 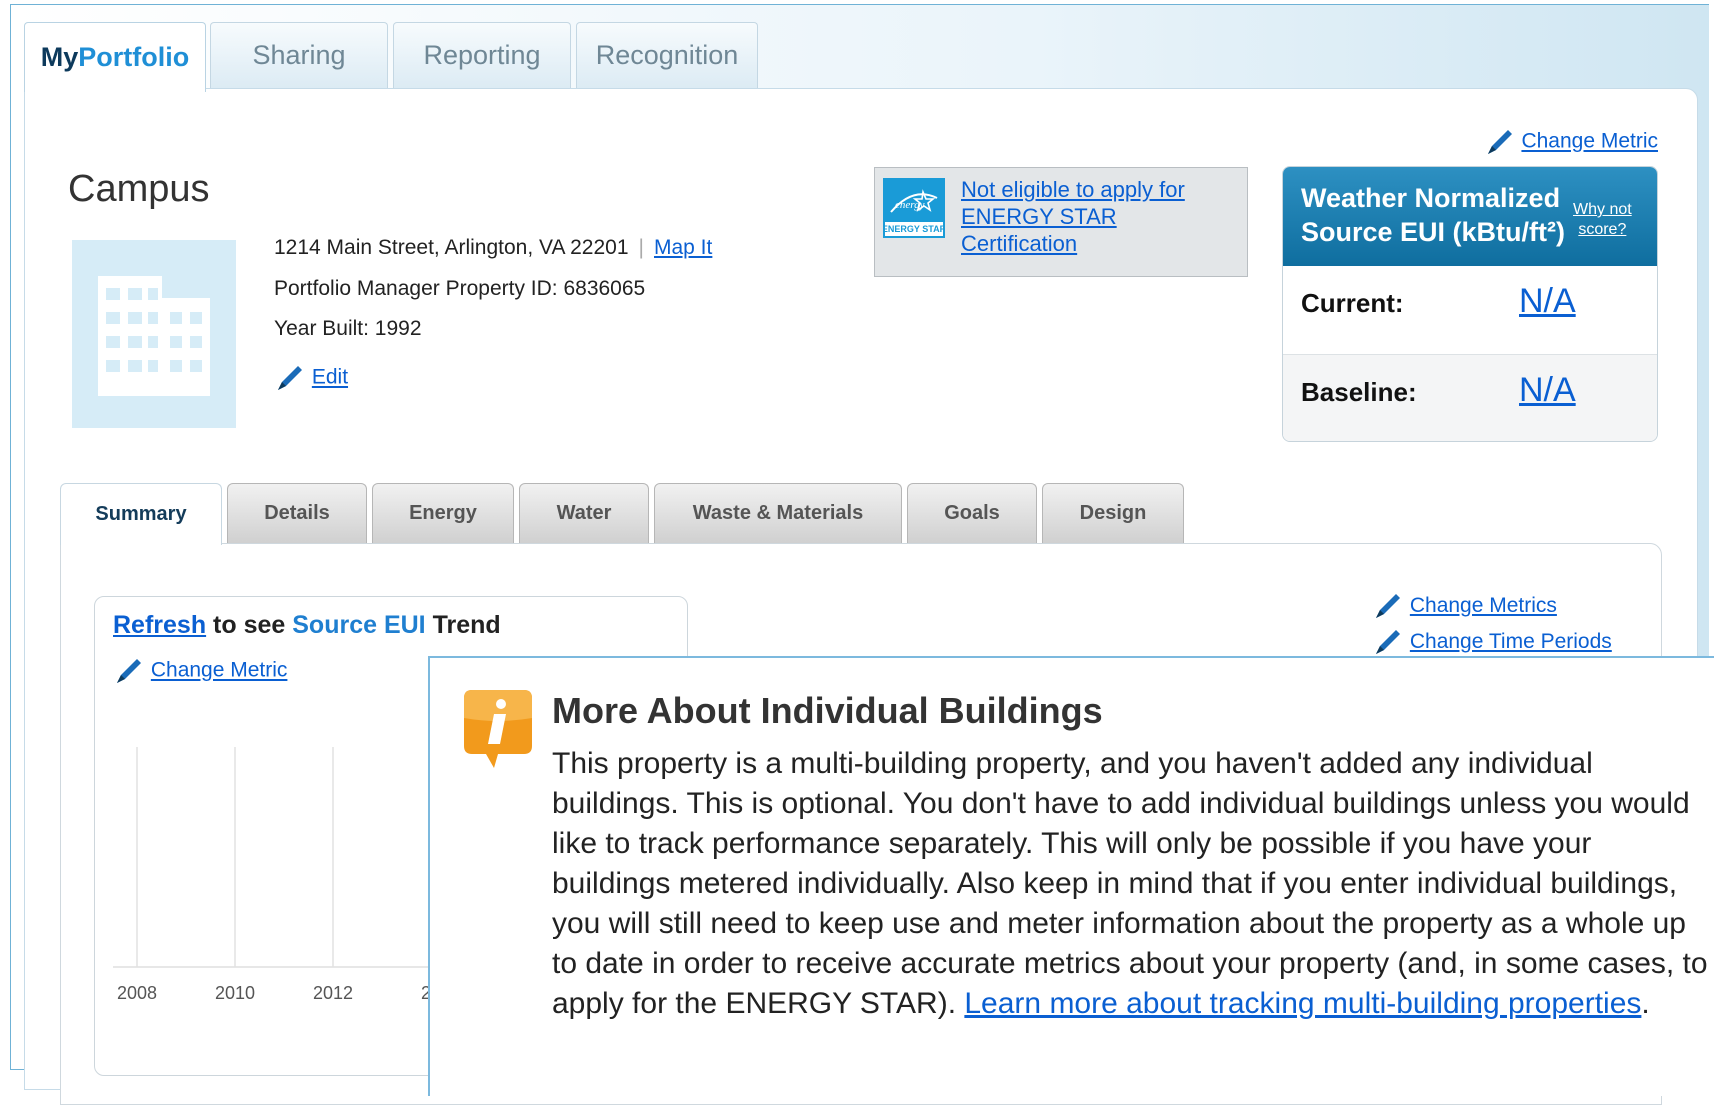 I want to click on change-time-periods-link: Change Time Periods, so click(x=1511, y=641).